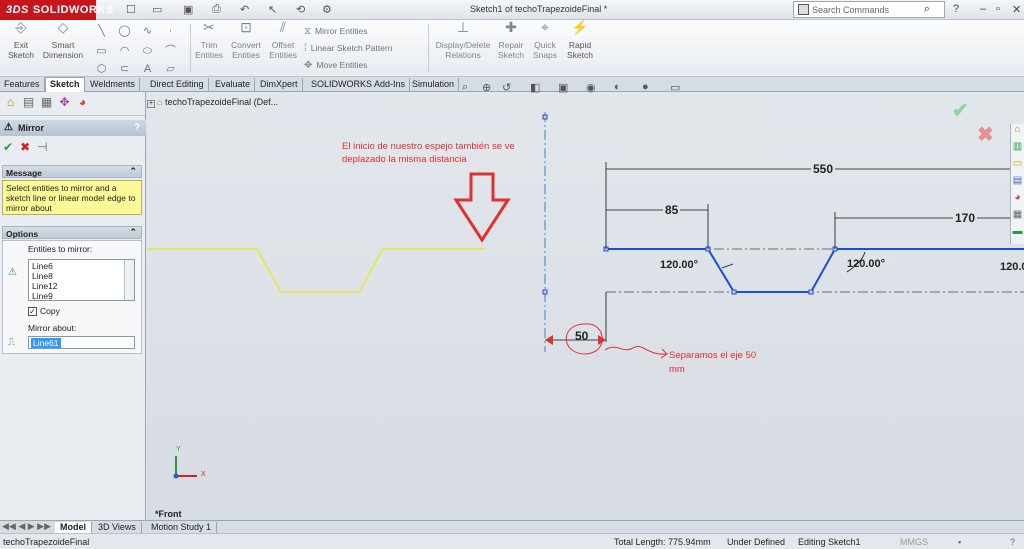 The width and height of the screenshot is (1024, 549). I want to click on down-arrow-annotation, so click(482, 207).